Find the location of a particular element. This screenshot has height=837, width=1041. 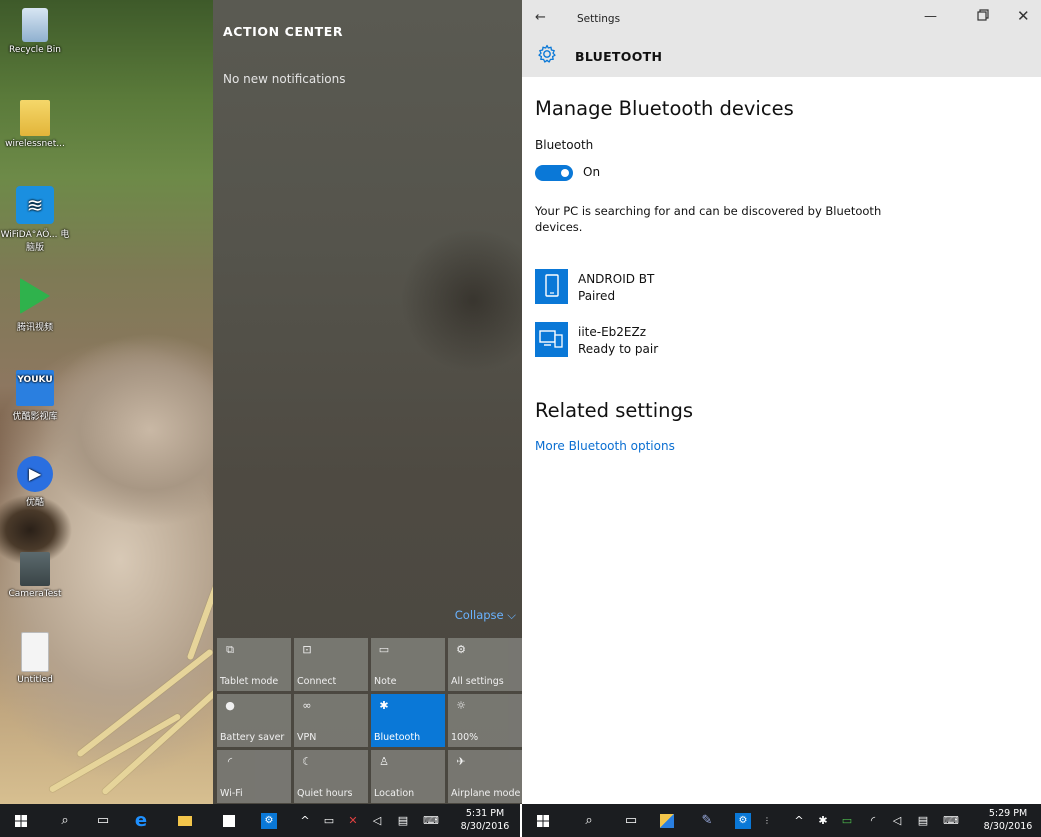

device-item: ANDROID BT Paired is located at coordinates (685, 289).